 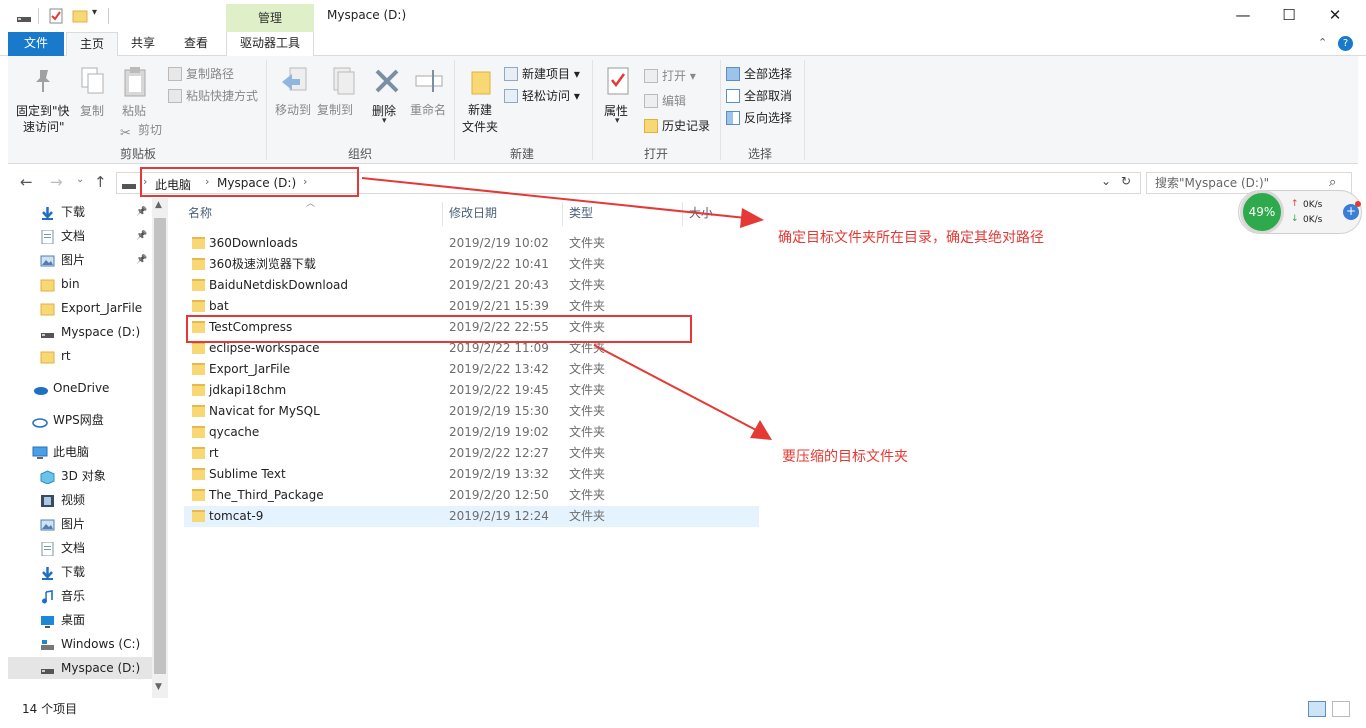 I want to click on memory-percent: 49%, so click(x=1262, y=212).